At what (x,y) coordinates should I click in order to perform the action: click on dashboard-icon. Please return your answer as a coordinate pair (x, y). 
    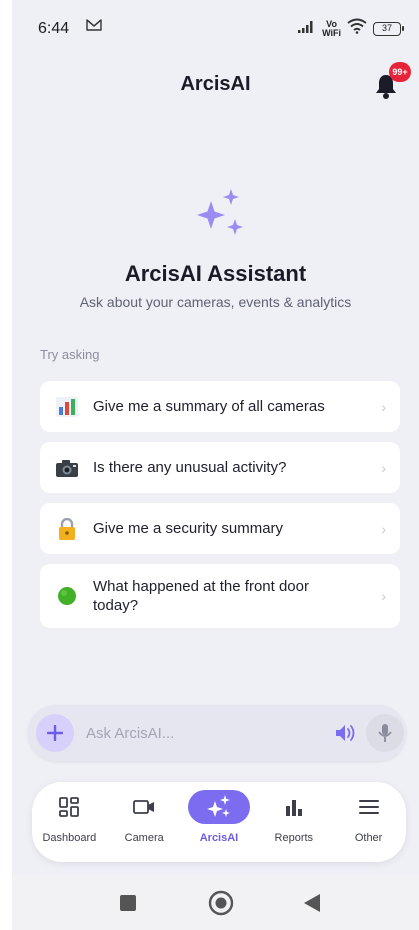
    Looking at the image, I should click on (69, 807).